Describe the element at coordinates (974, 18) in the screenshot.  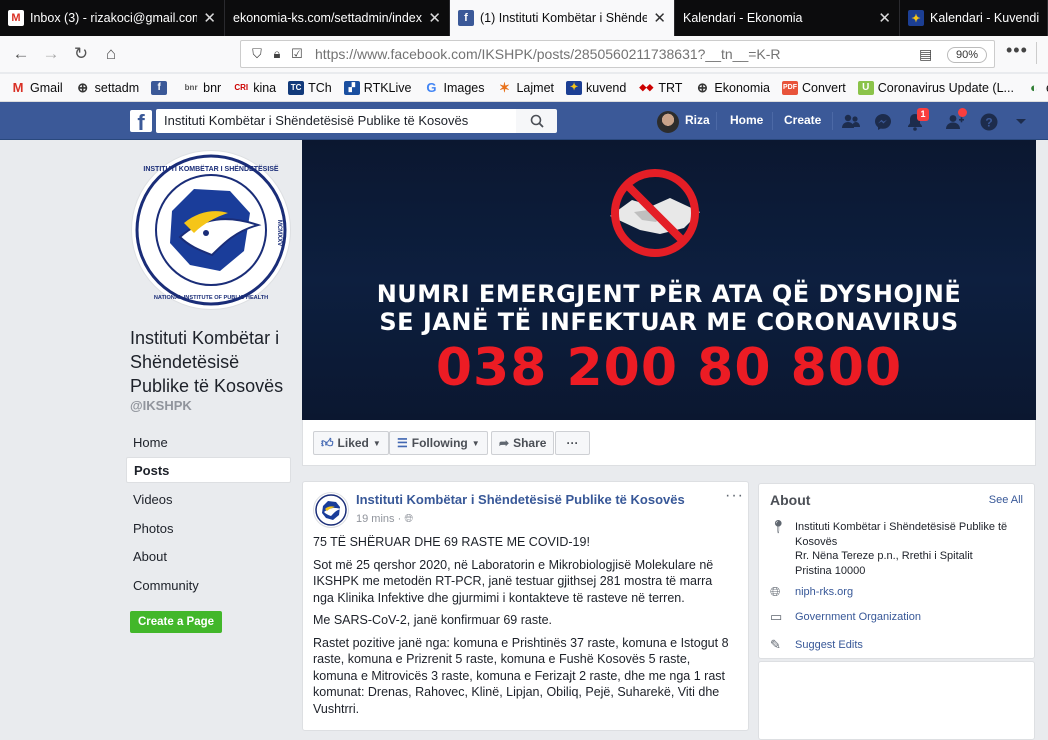
I see `tab-kalendari-kuvendi: ✦ Kalendari - Kuvendi i` at that location.